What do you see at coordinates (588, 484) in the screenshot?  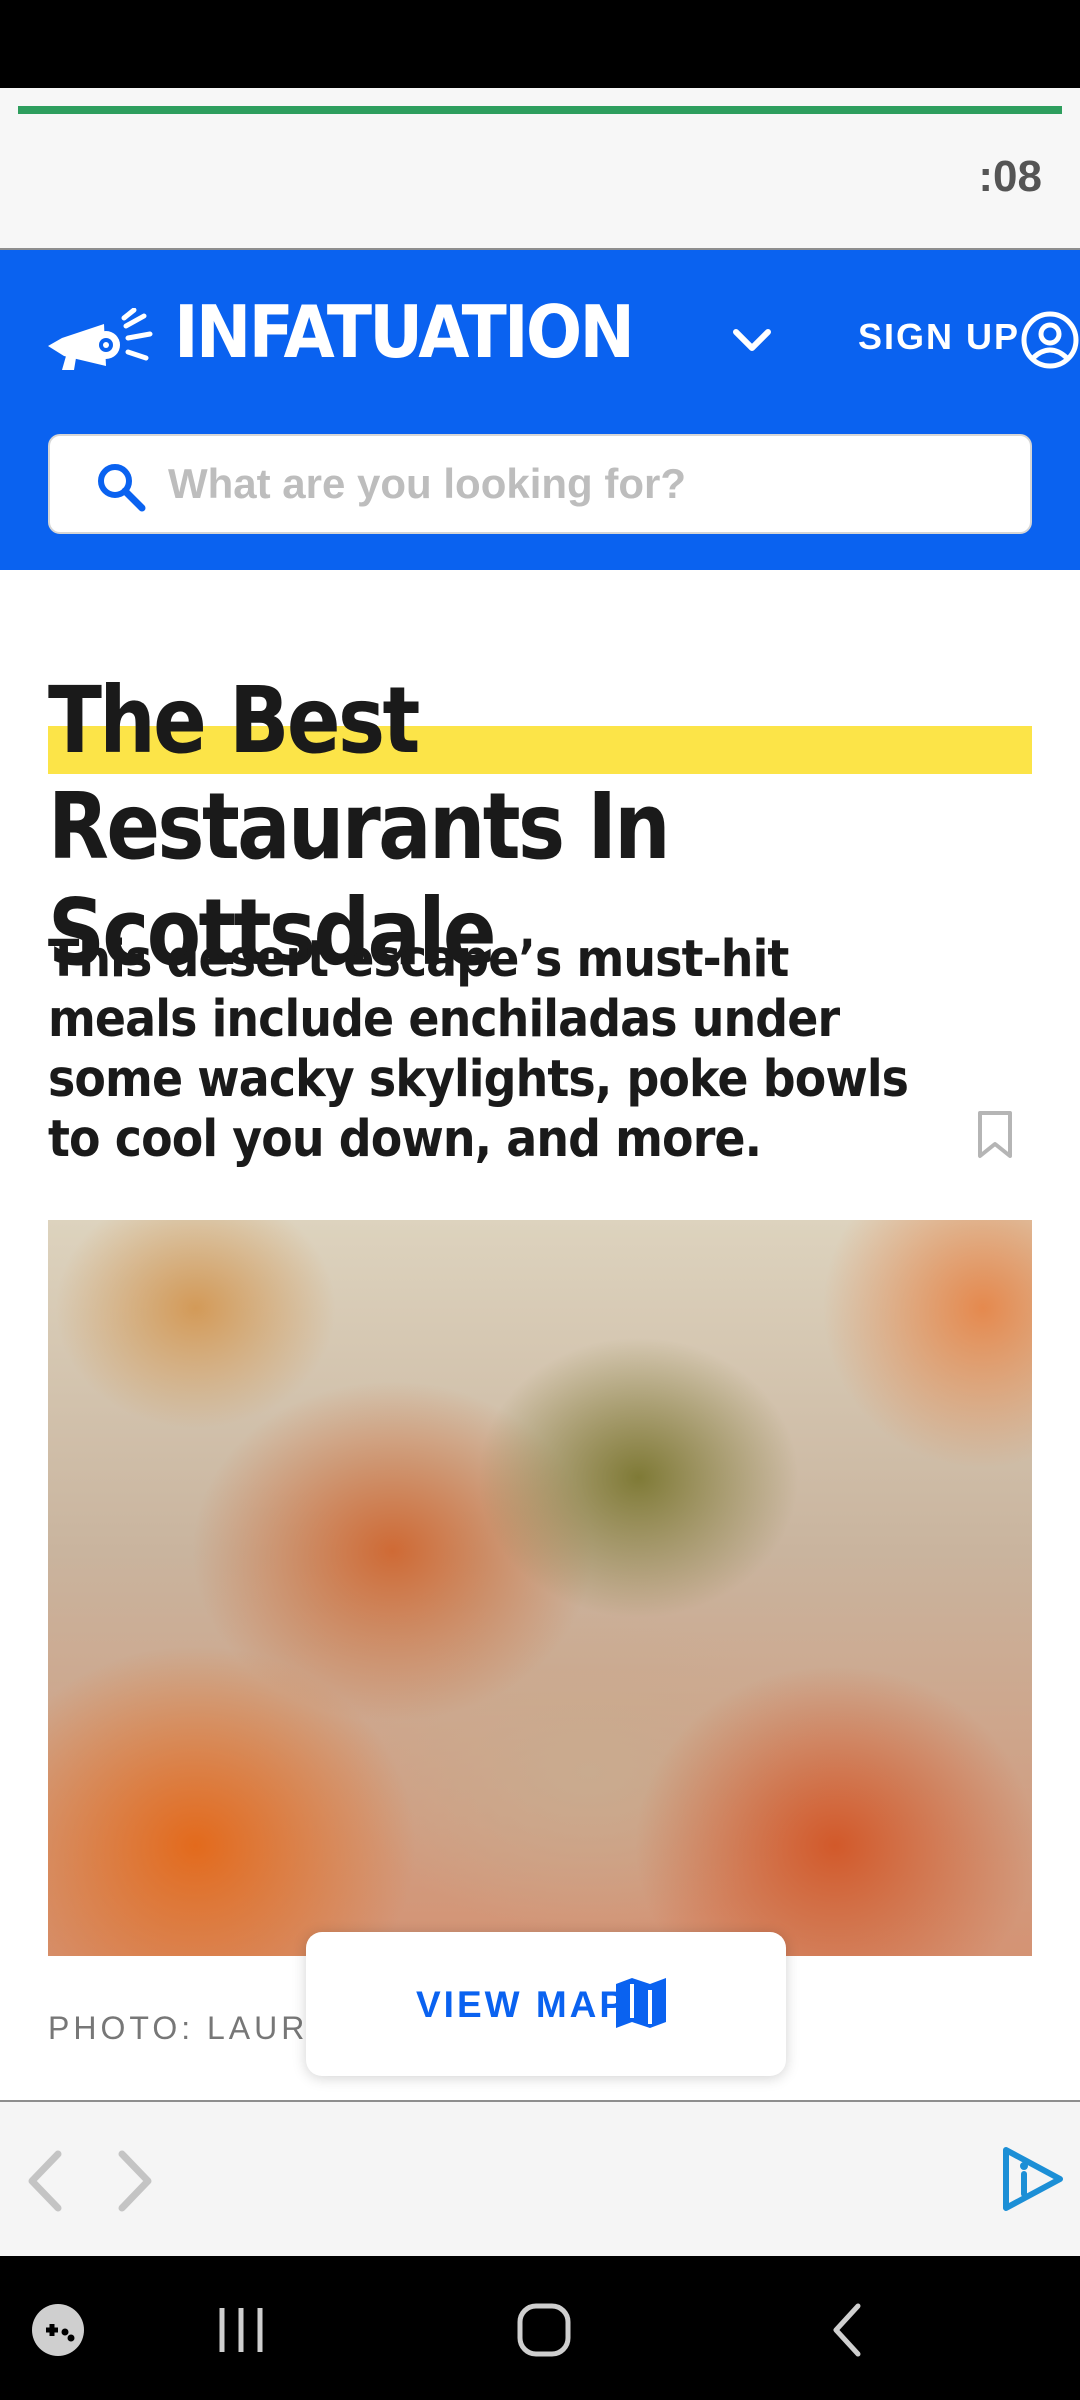 I see `search-input` at bounding box center [588, 484].